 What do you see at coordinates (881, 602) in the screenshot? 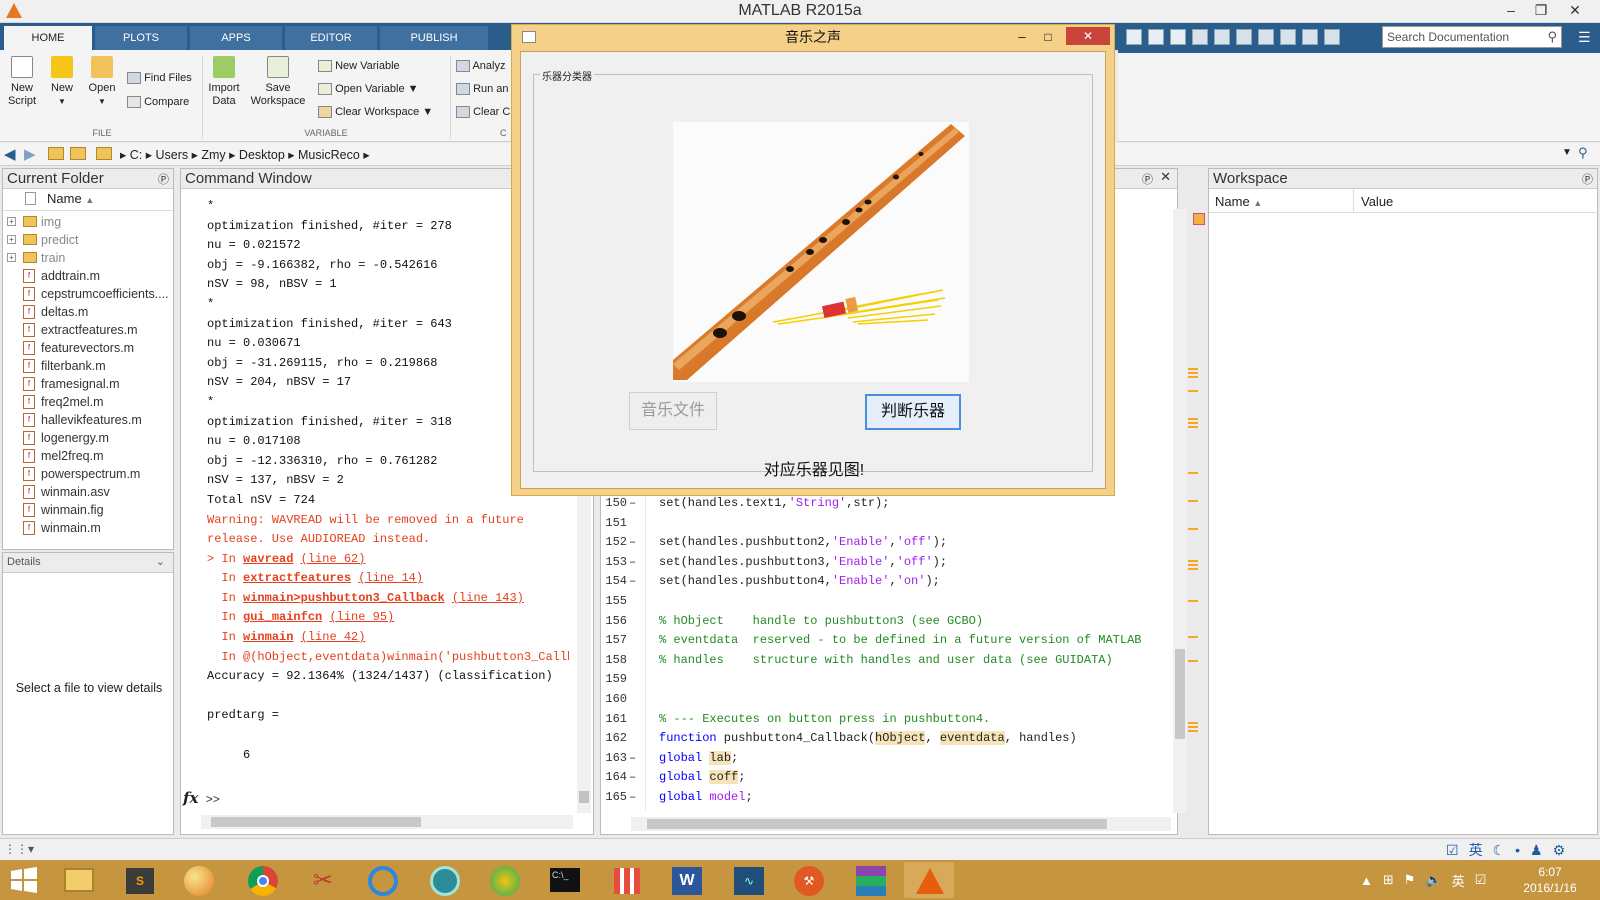
I see `code-line: 155` at bounding box center [881, 602].